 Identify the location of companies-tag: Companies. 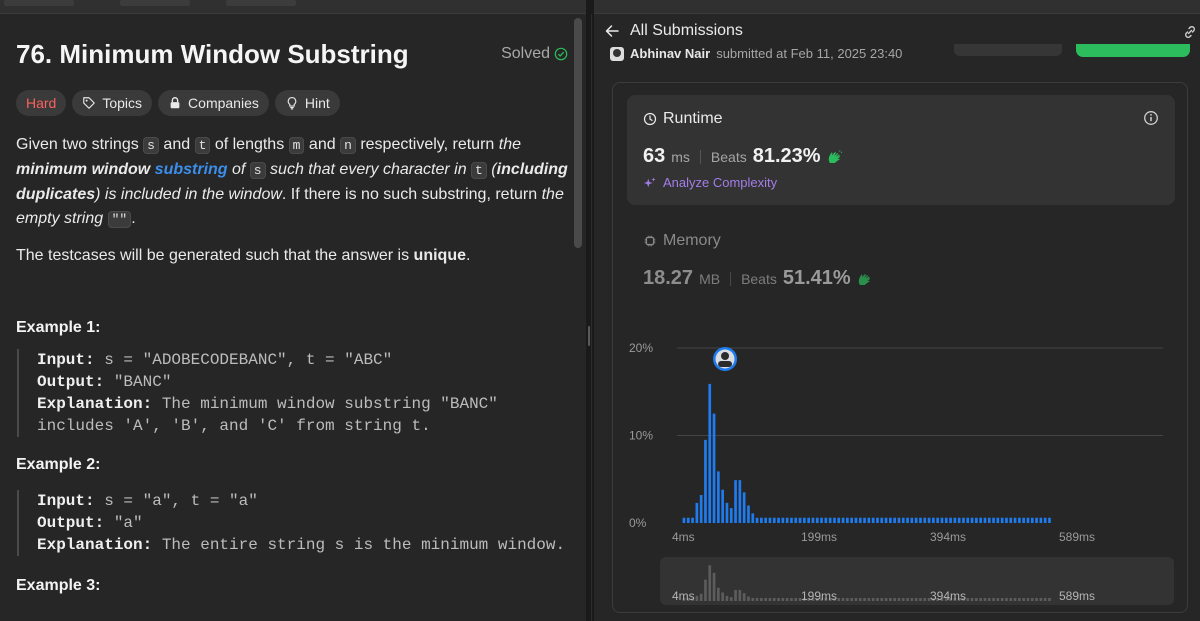
(213, 103).